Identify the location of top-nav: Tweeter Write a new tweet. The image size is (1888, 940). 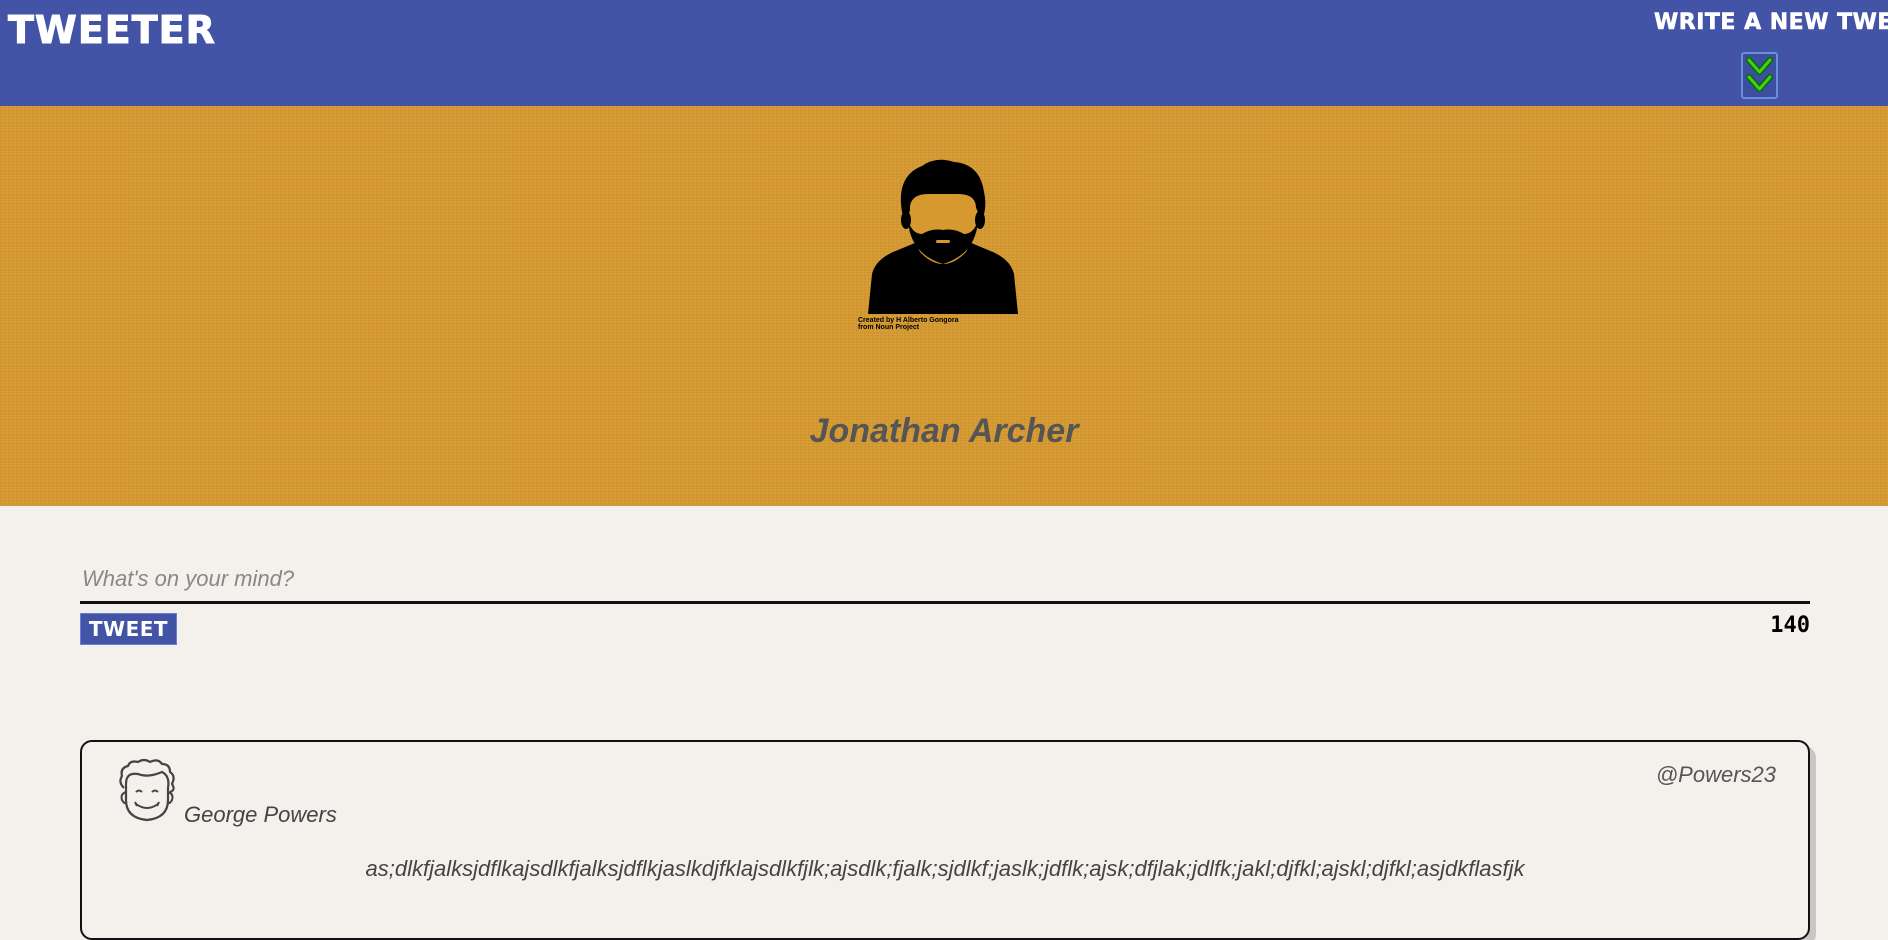
(944, 53).